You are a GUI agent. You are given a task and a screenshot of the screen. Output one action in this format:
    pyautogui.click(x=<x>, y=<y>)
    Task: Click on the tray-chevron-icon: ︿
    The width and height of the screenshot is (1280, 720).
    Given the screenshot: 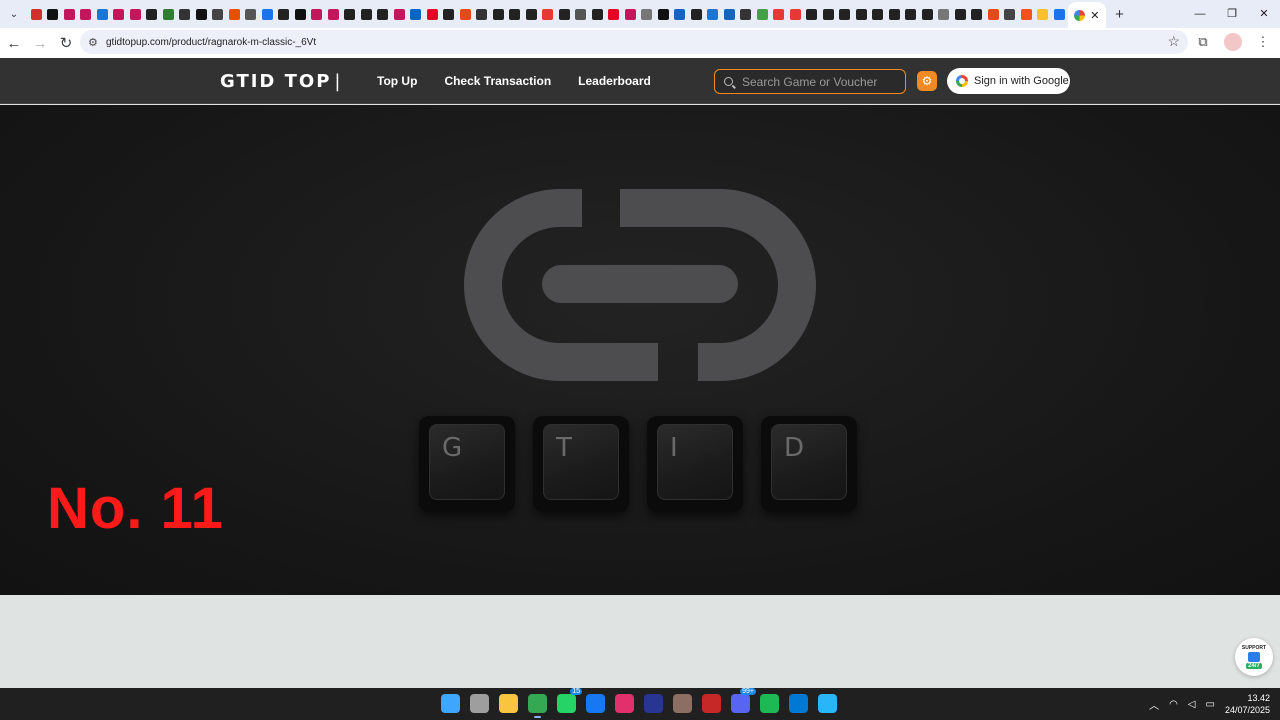 What is the action you would take?
    pyautogui.click(x=1154, y=704)
    